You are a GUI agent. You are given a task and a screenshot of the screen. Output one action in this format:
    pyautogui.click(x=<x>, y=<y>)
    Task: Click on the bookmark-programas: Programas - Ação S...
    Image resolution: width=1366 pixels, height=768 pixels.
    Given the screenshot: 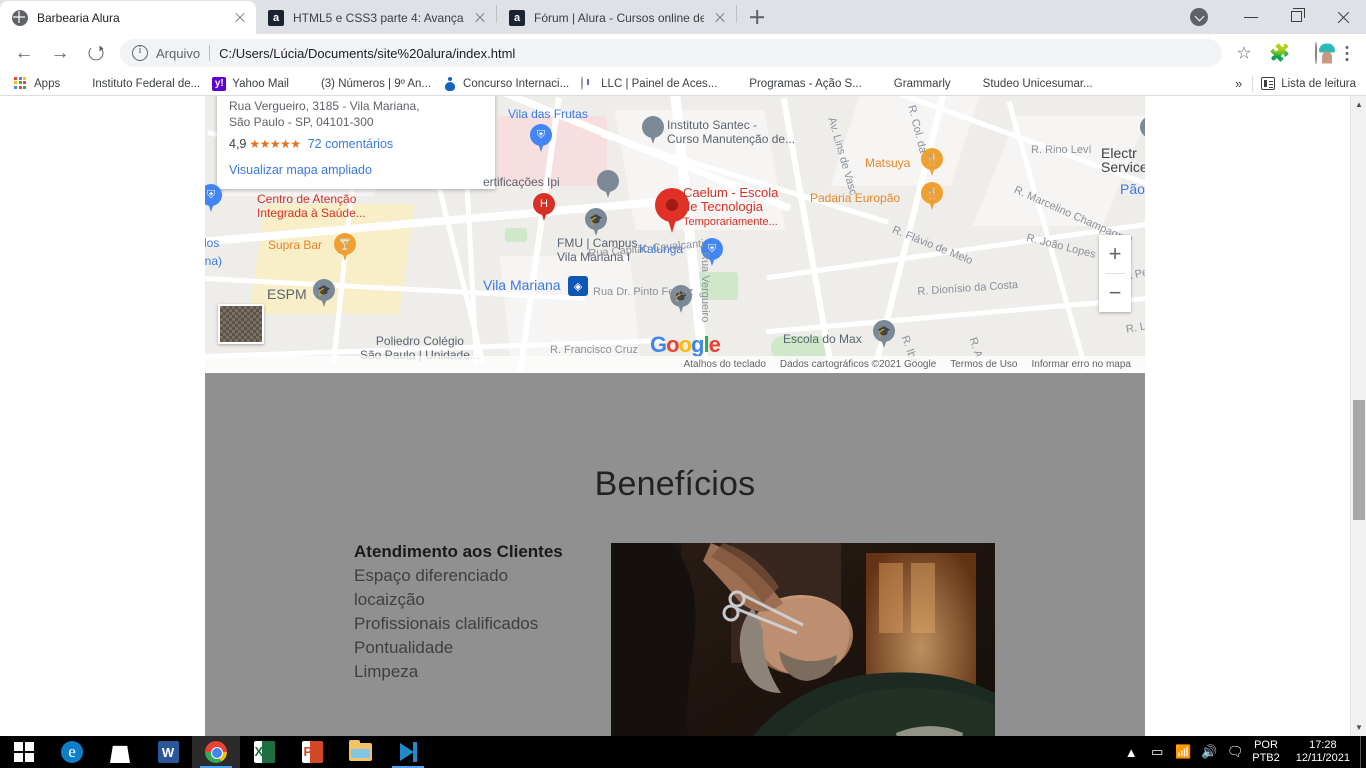 What is the action you would take?
    pyautogui.click(x=795, y=84)
    